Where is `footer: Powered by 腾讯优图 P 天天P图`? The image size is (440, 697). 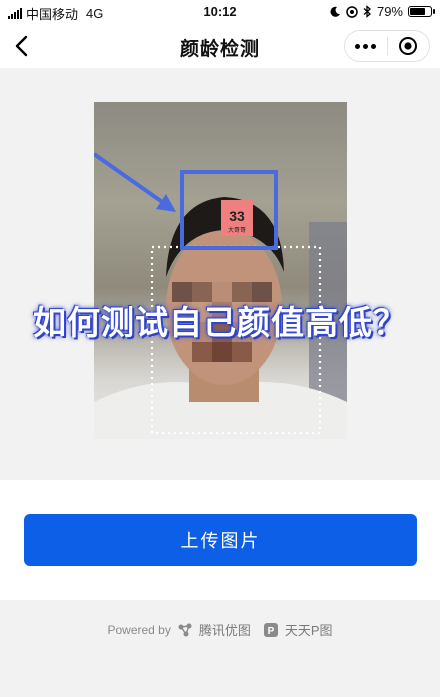 footer: Powered by 腾讯优图 P 天天P图 is located at coordinates (220, 648).